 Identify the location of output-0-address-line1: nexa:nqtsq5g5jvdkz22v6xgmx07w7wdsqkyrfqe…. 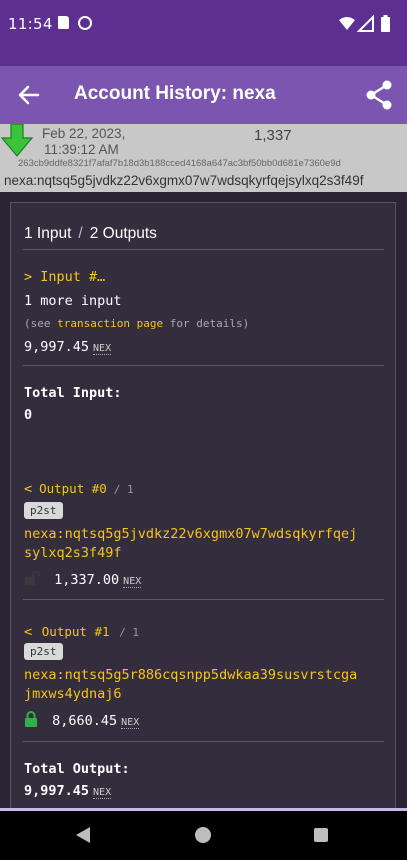
(191, 534).